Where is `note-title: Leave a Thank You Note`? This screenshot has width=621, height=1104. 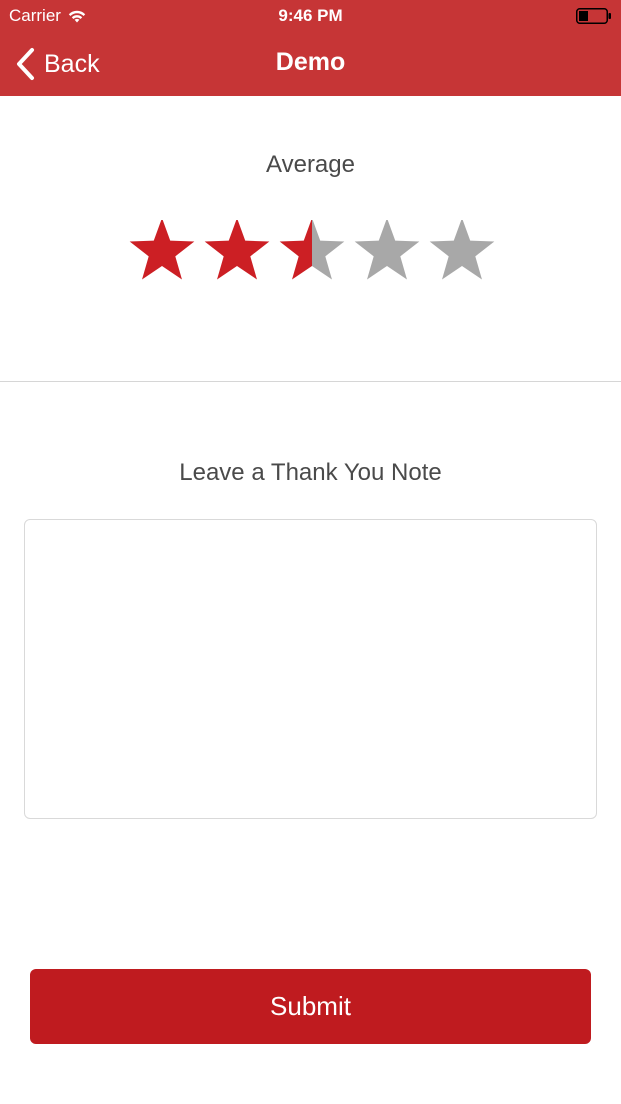 note-title: Leave a Thank You Note is located at coordinates (310, 472).